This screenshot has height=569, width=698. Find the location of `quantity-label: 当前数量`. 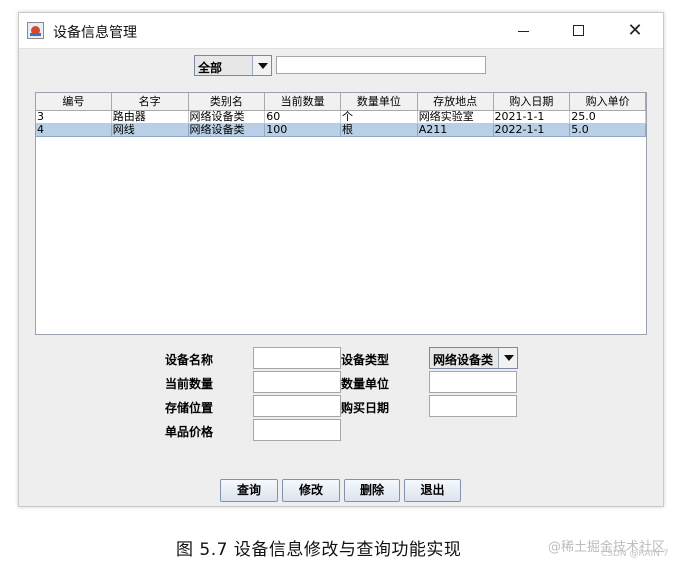

quantity-label: 当前数量 is located at coordinates (189, 384).